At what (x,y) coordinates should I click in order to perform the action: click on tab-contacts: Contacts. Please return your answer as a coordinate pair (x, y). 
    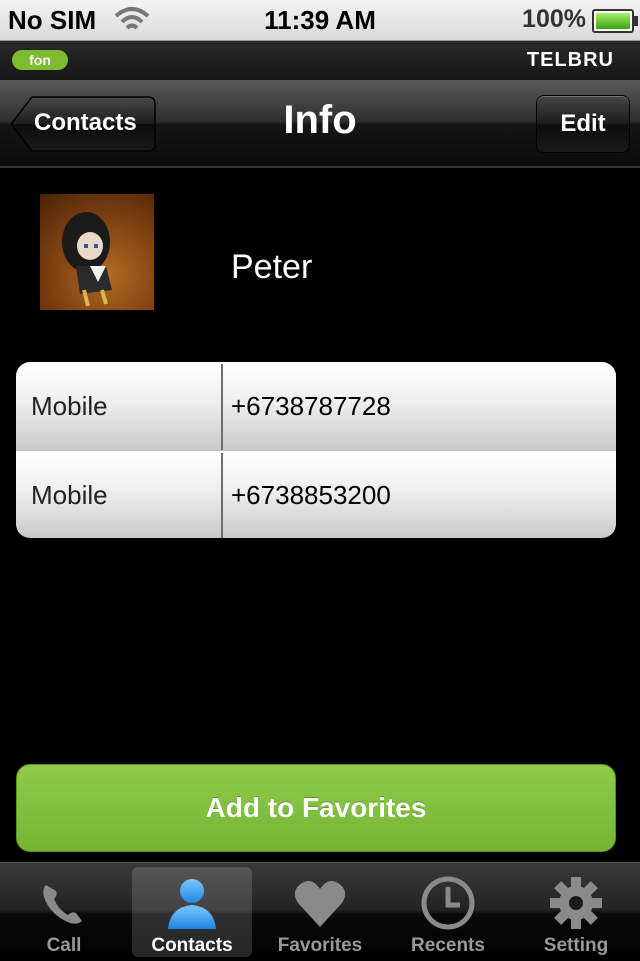
    Looking at the image, I should click on (192, 912).